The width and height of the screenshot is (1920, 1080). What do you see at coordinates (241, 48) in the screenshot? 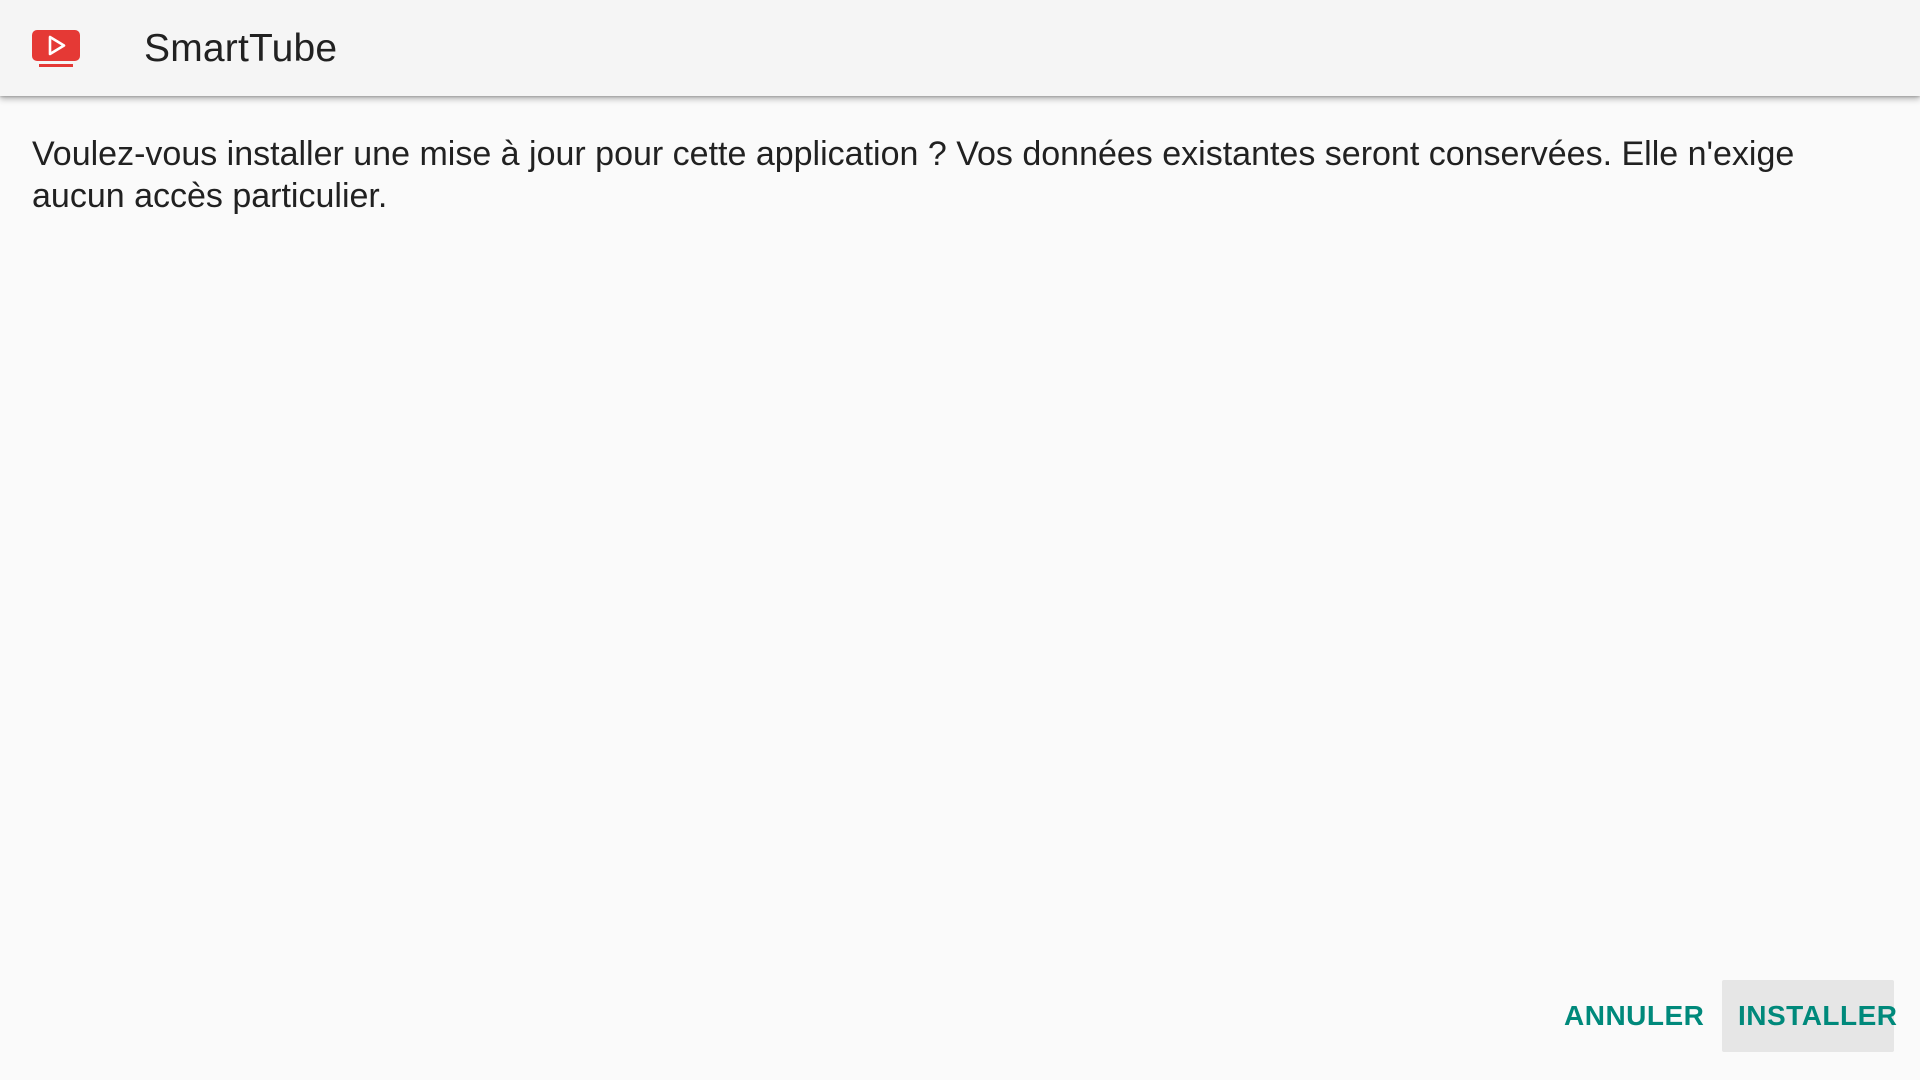
I see `app-title: SmartTube` at bounding box center [241, 48].